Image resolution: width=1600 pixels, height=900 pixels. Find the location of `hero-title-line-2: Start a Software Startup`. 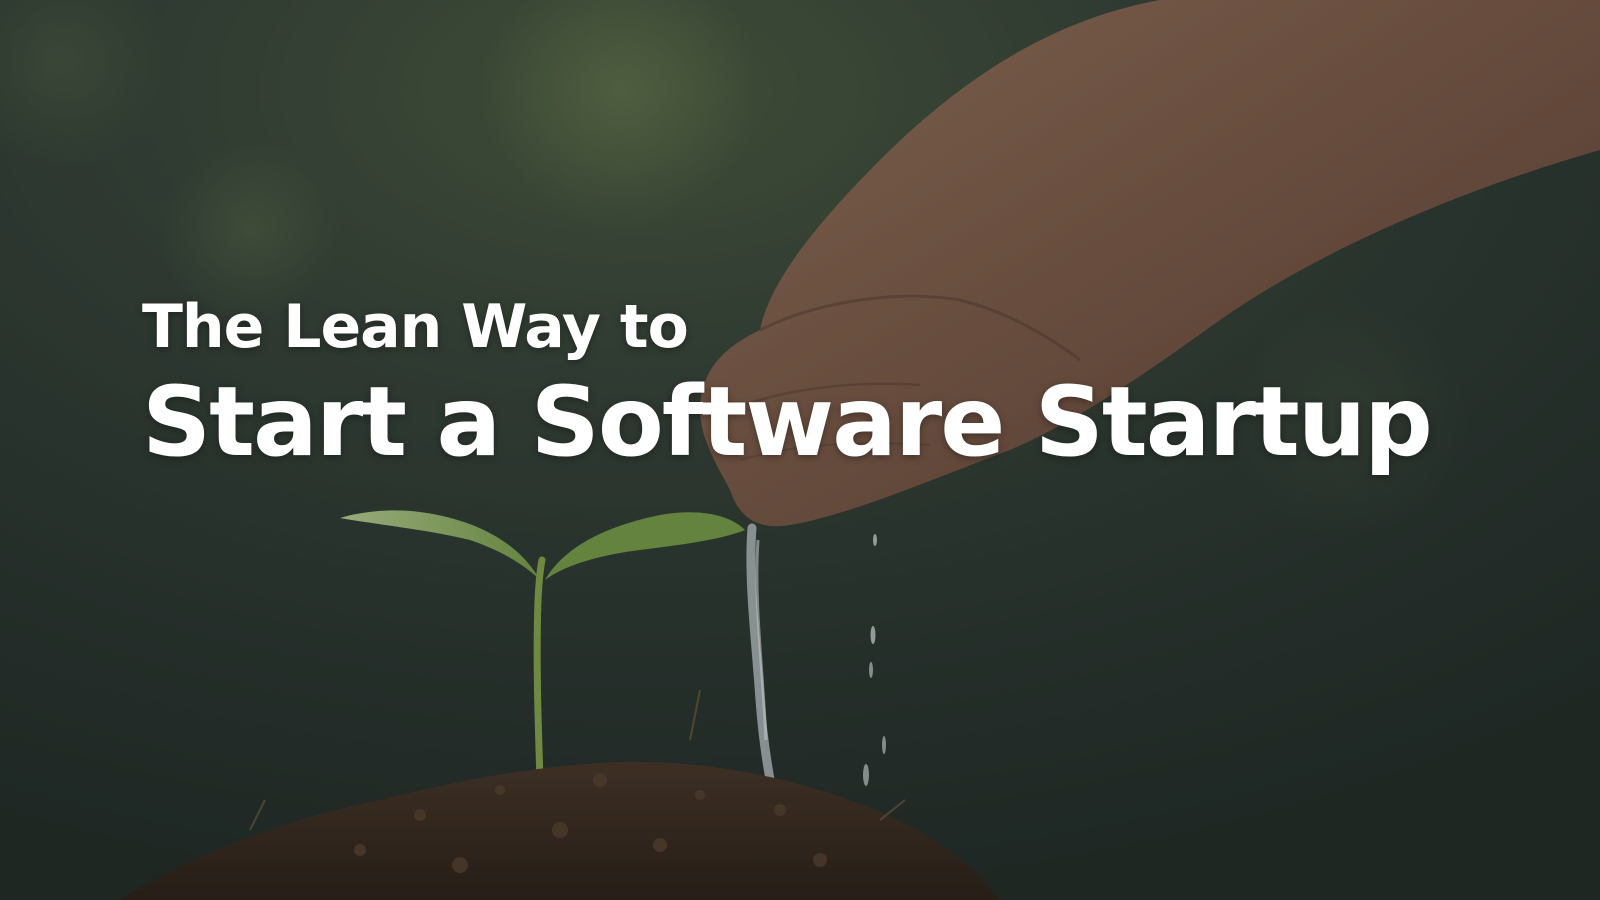

hero-title-line-2: Start a Software Startup is located at coordinates (787, 422).